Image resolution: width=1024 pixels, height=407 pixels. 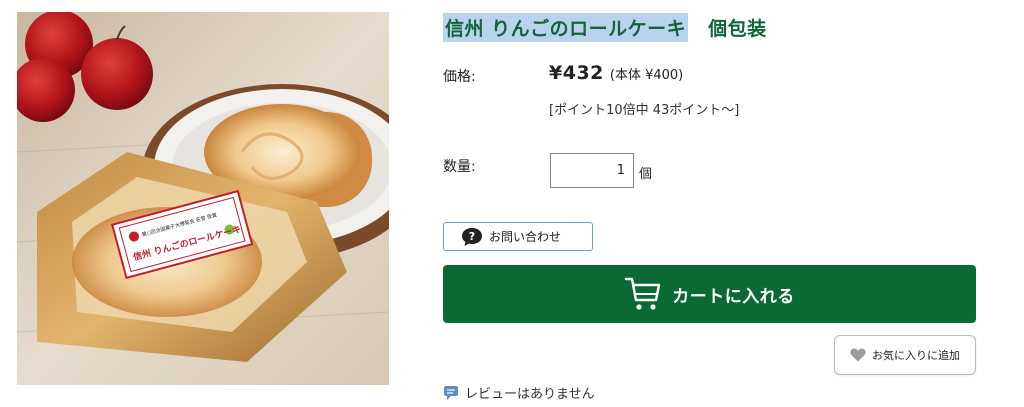 I want to click on product-title-main: 信州 りんごのロールケーキ, so click(x=566, y=27).